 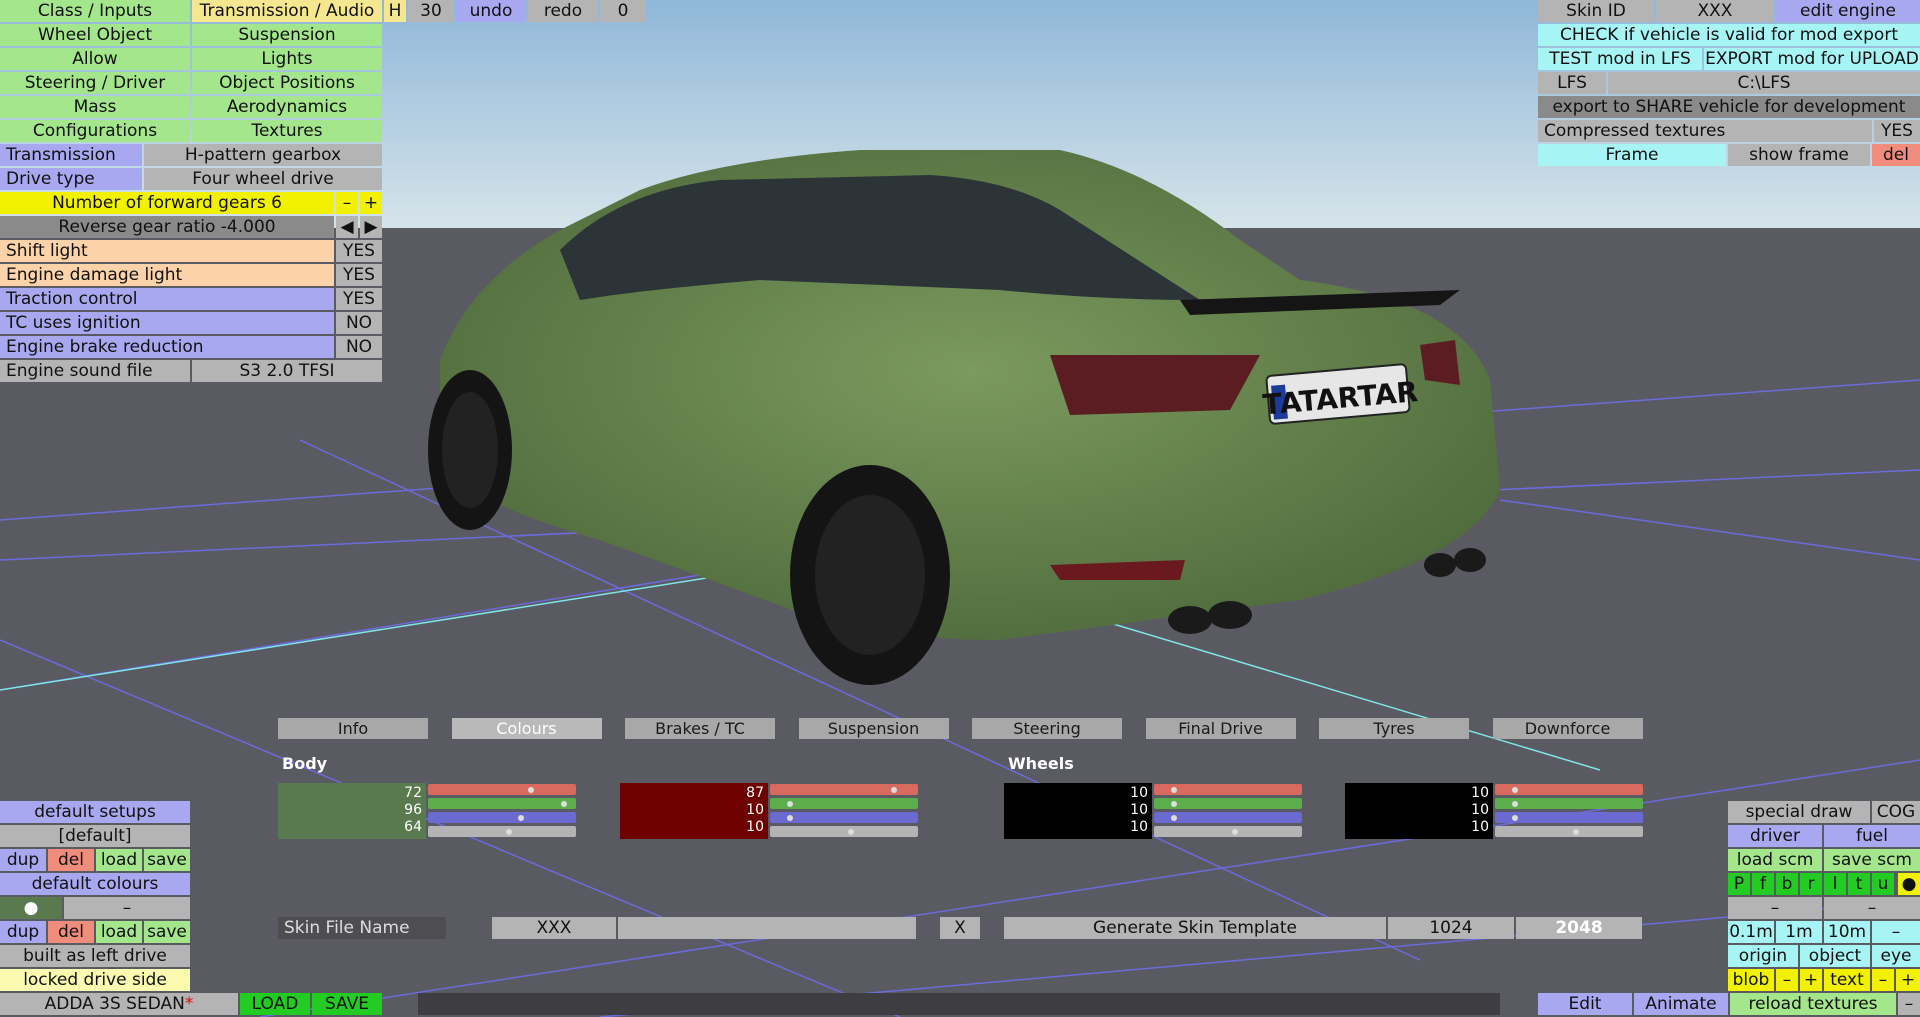 What do you see at coordinates (1811, 980) in the screenshot?
I see `blob-plus-button: +` at bounding box center [1811, 980].